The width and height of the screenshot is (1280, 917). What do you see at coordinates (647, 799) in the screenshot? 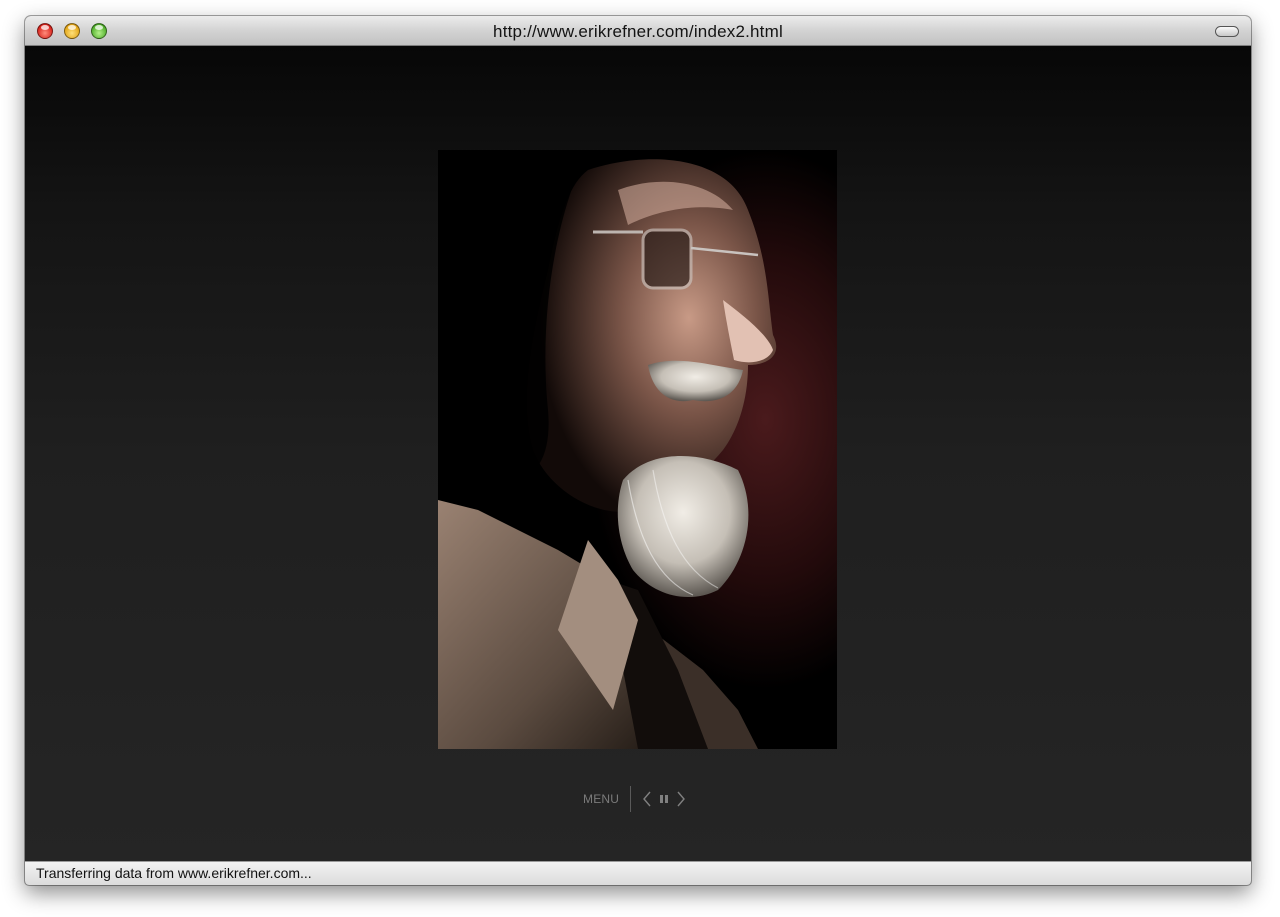
I see `chevron-left-icon` at bounding box center [647, 799].